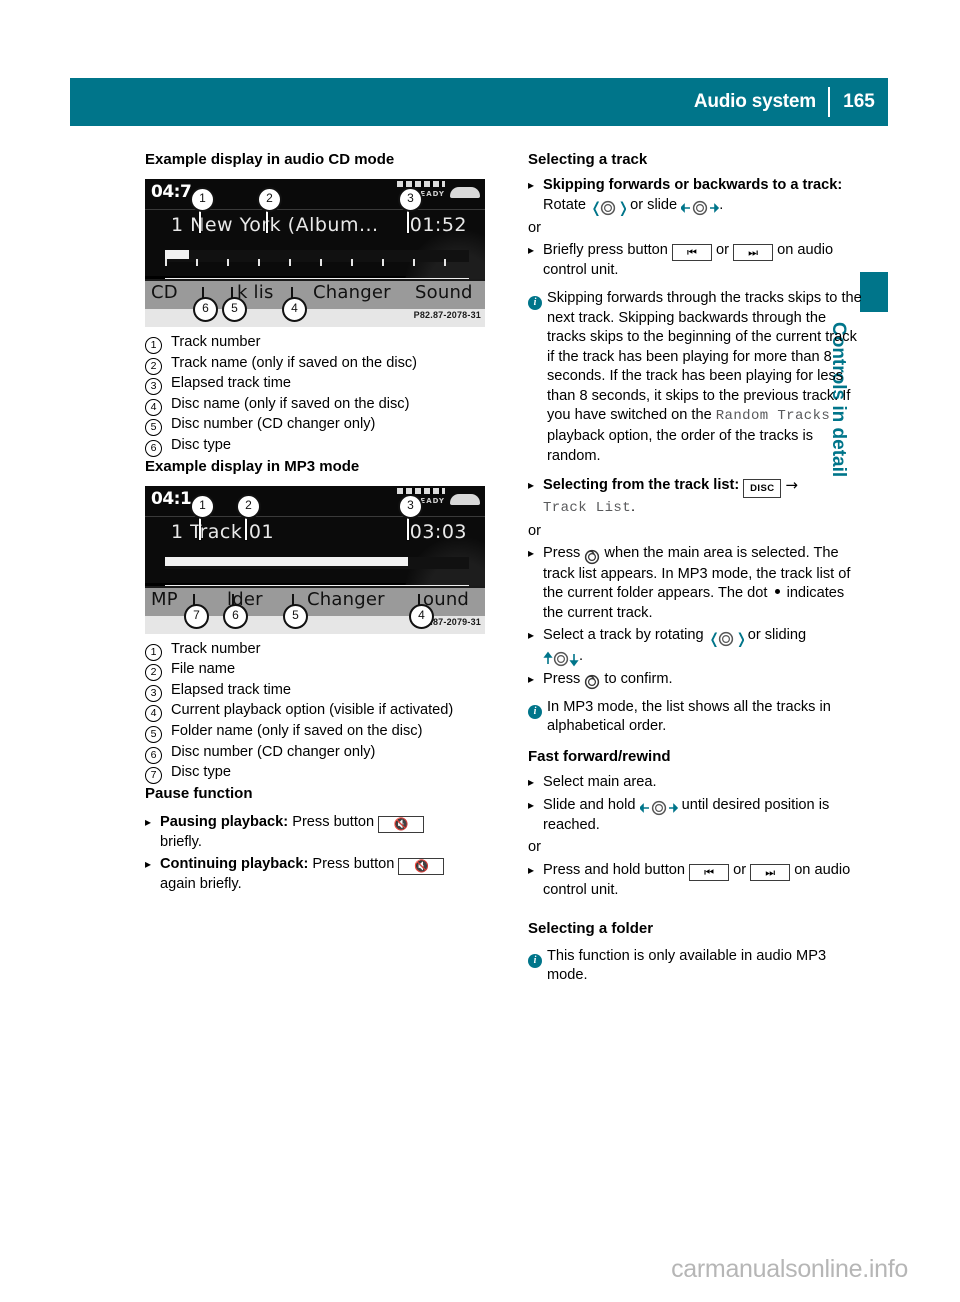 Image resolution: width=960 pixels, height=1302 pixels. I want to click on cd-callout-4: 4, so click(294, 309).